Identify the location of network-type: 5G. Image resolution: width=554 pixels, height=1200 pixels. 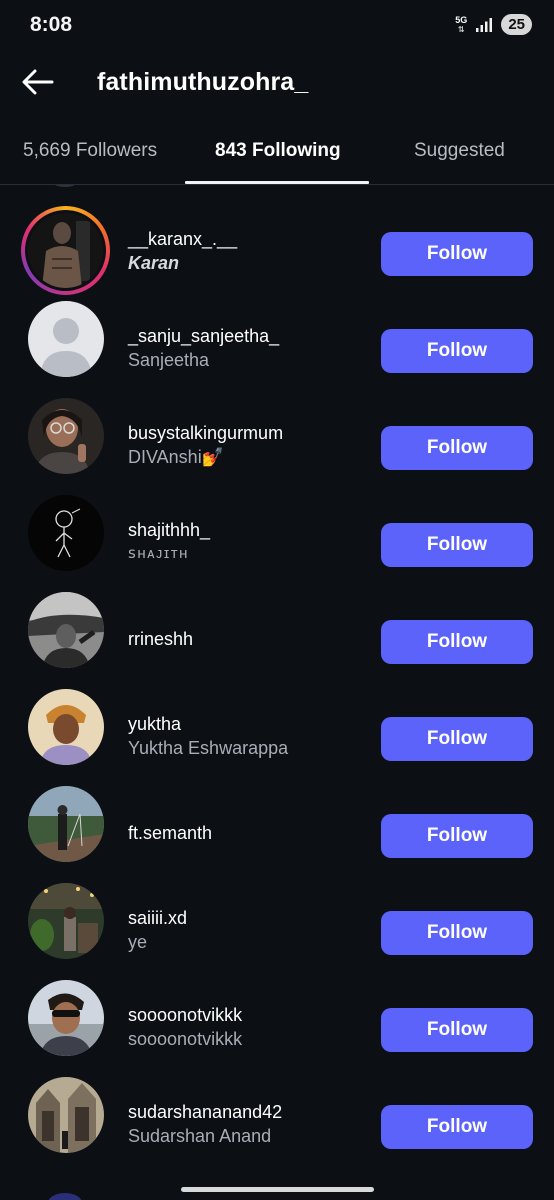
(461, 19).